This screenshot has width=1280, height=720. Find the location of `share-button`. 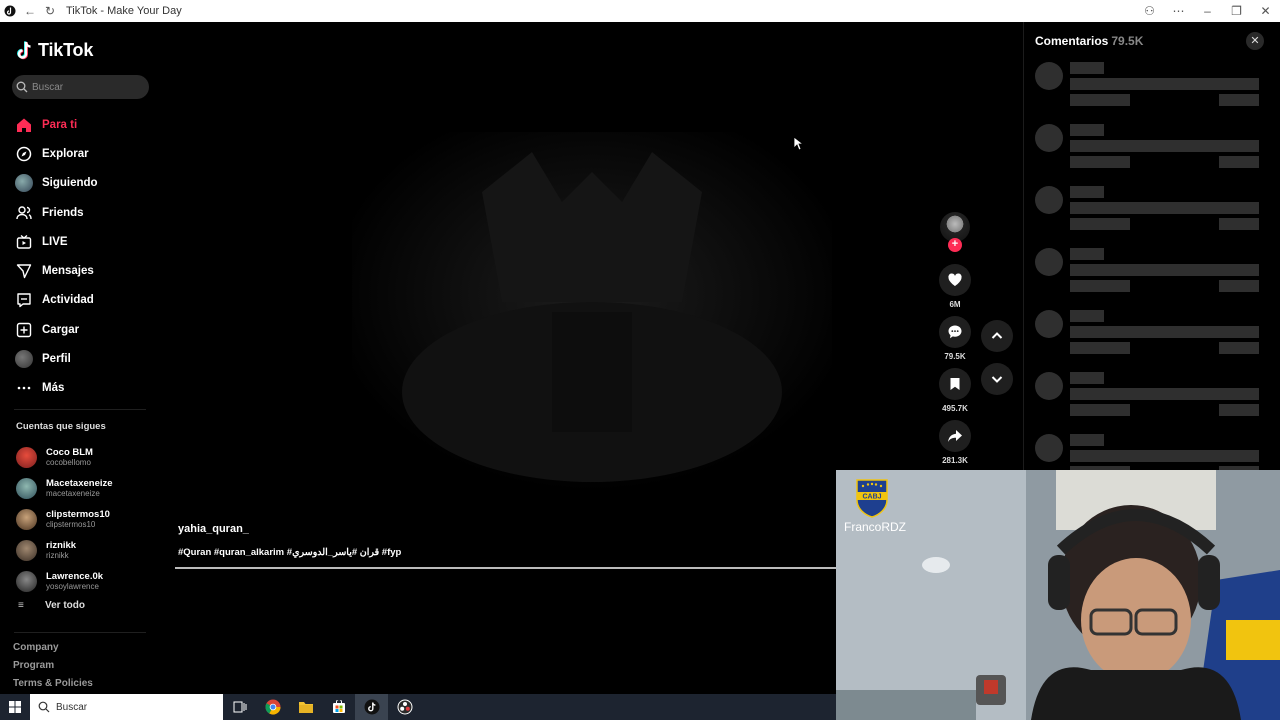

share-button is located at coordinates (955, 436).